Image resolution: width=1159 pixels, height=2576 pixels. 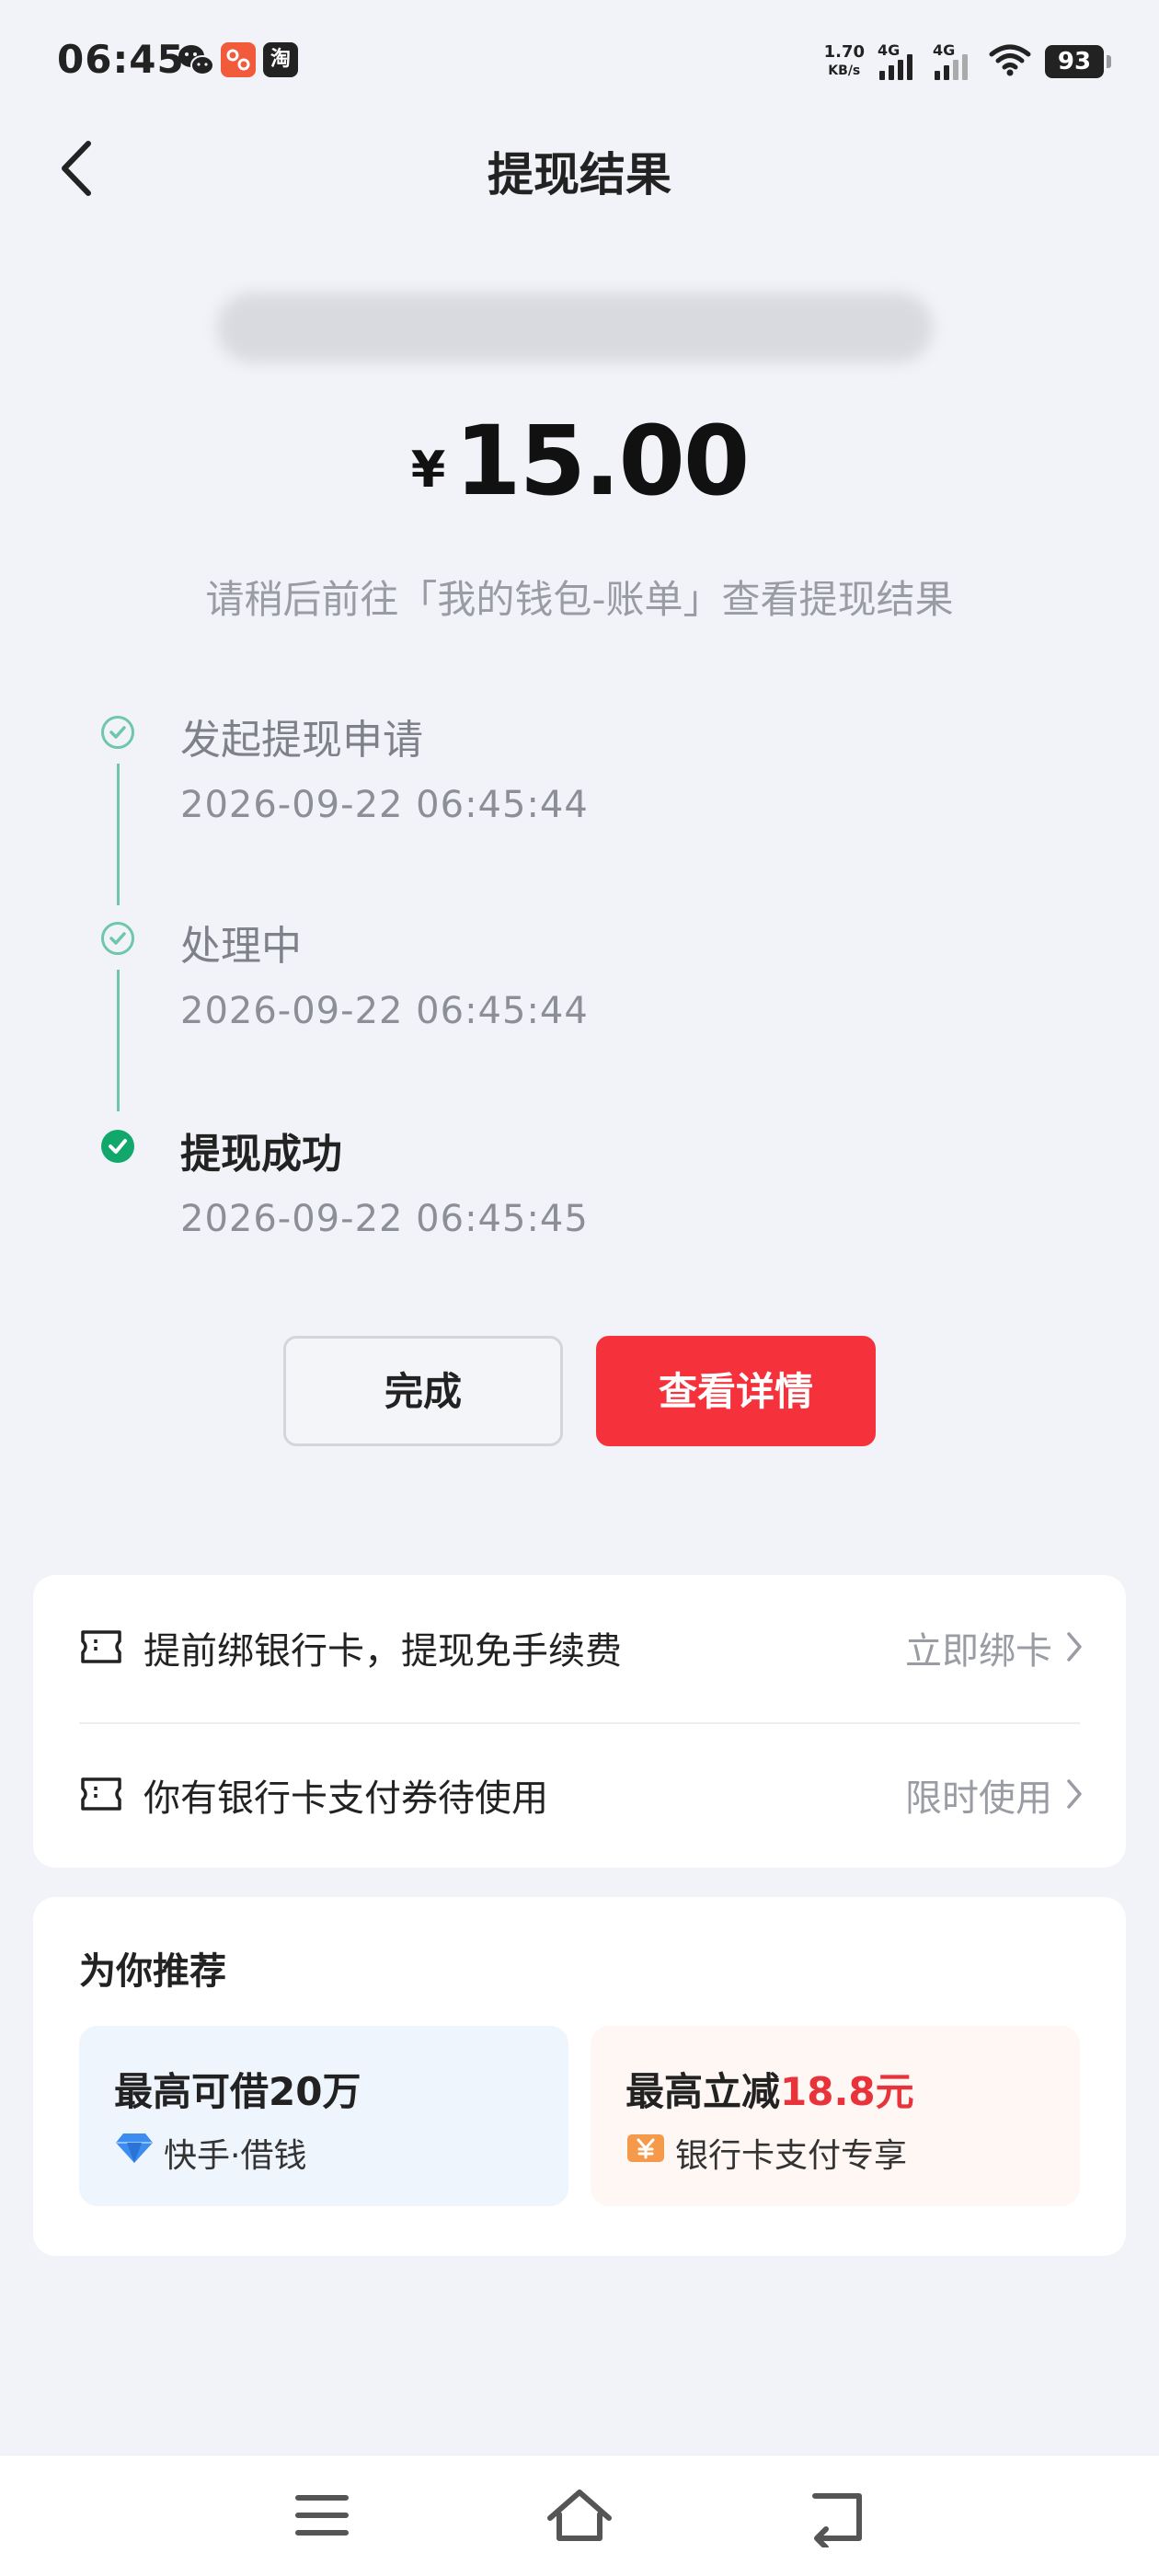 What do you see at coordinates (1078, 61) in the screenshot?
I see `battery-icon: 93` at bounding box center [1078, 61].